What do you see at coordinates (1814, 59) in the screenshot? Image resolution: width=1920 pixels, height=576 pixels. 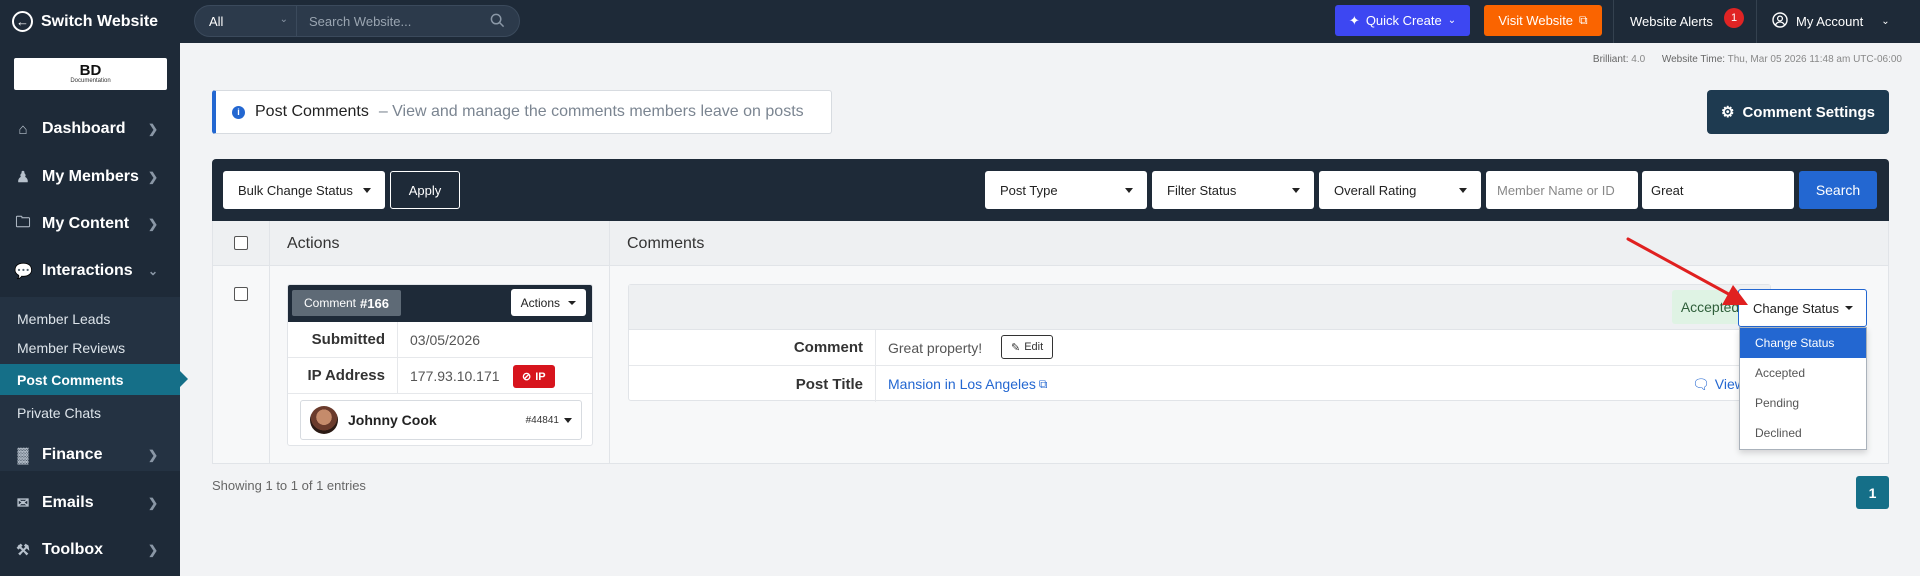 I see `website-time-value: Thu, Mar 05 2026 11:48 am UTC-06:00` at bounding box center [1814, 59].